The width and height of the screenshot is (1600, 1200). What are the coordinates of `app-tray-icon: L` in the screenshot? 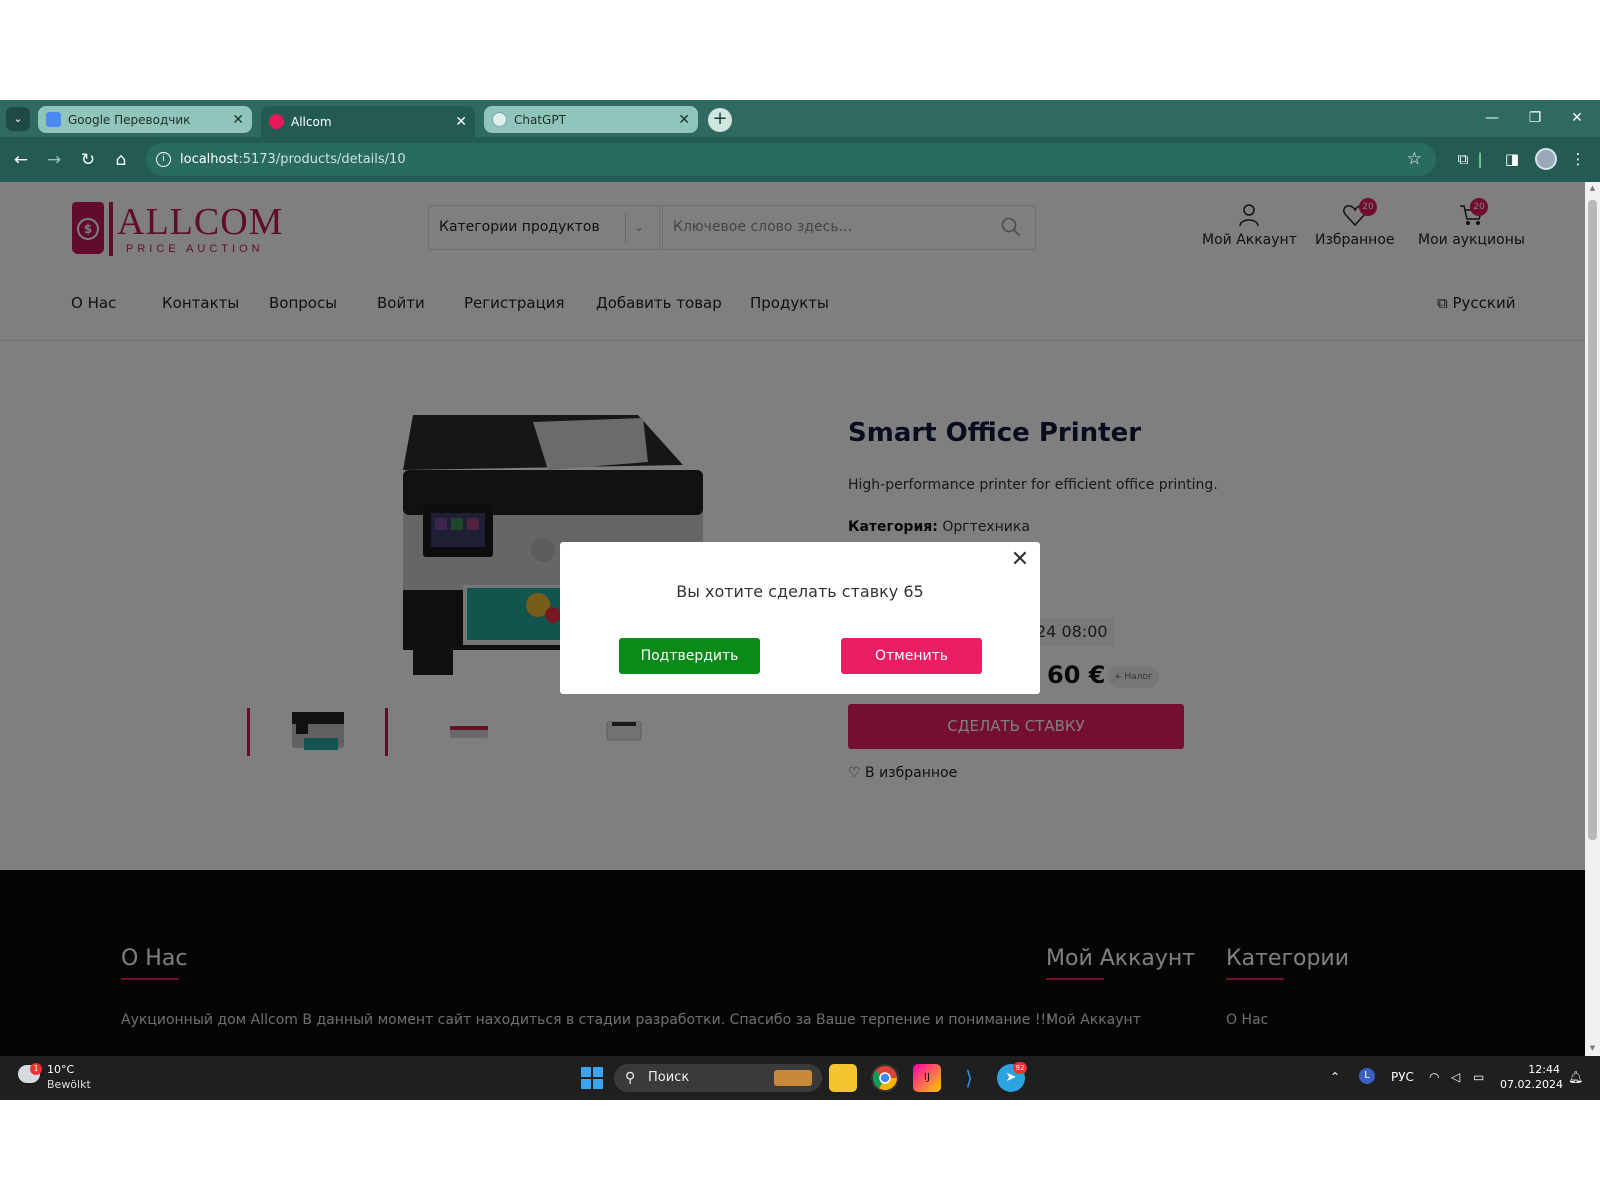 It's located at (1367, 1076).